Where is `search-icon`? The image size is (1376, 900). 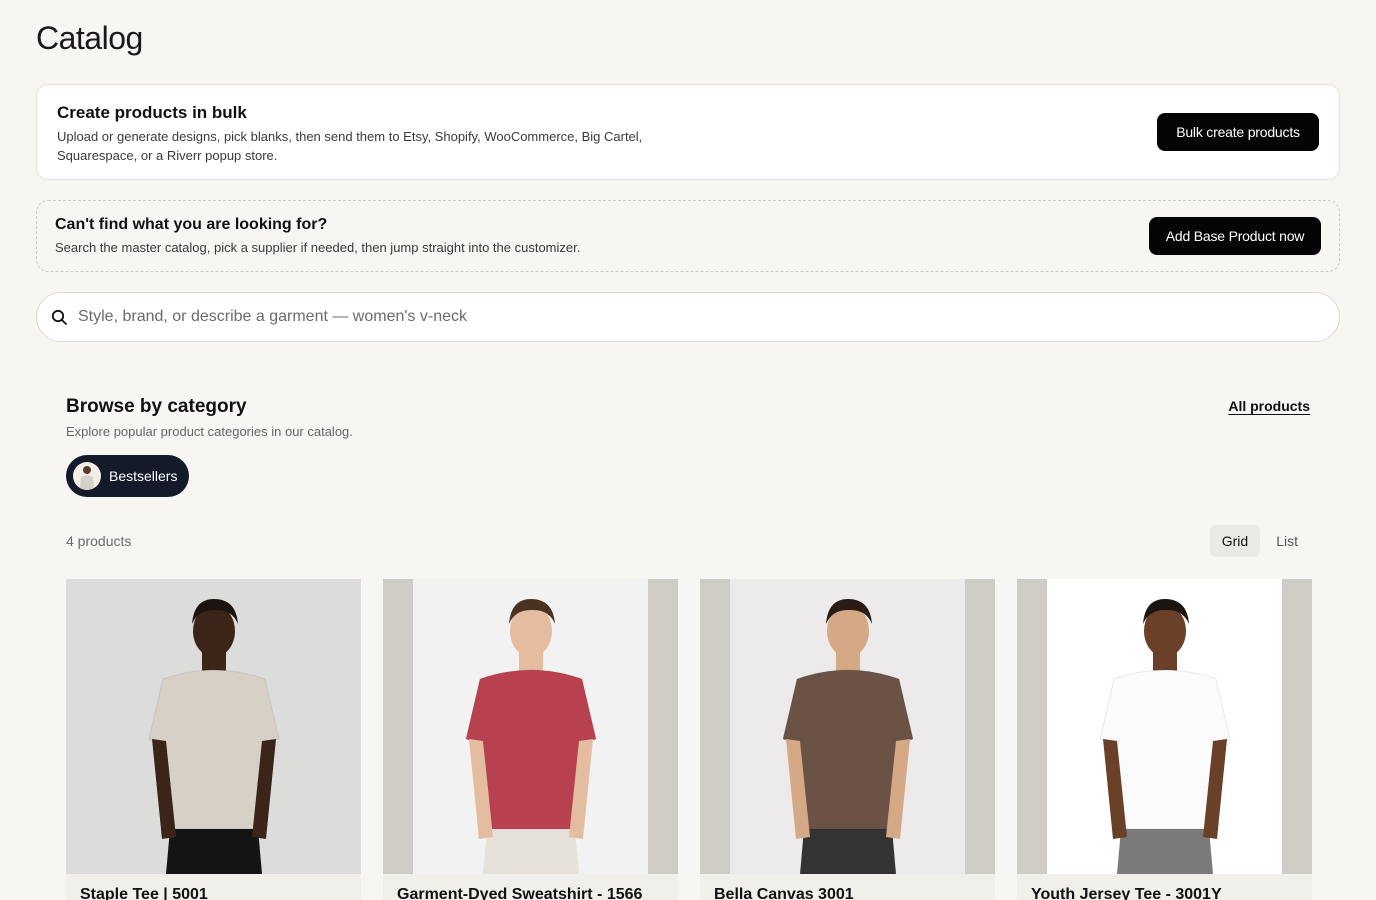
search-icon is located at coordinates (60, 317).